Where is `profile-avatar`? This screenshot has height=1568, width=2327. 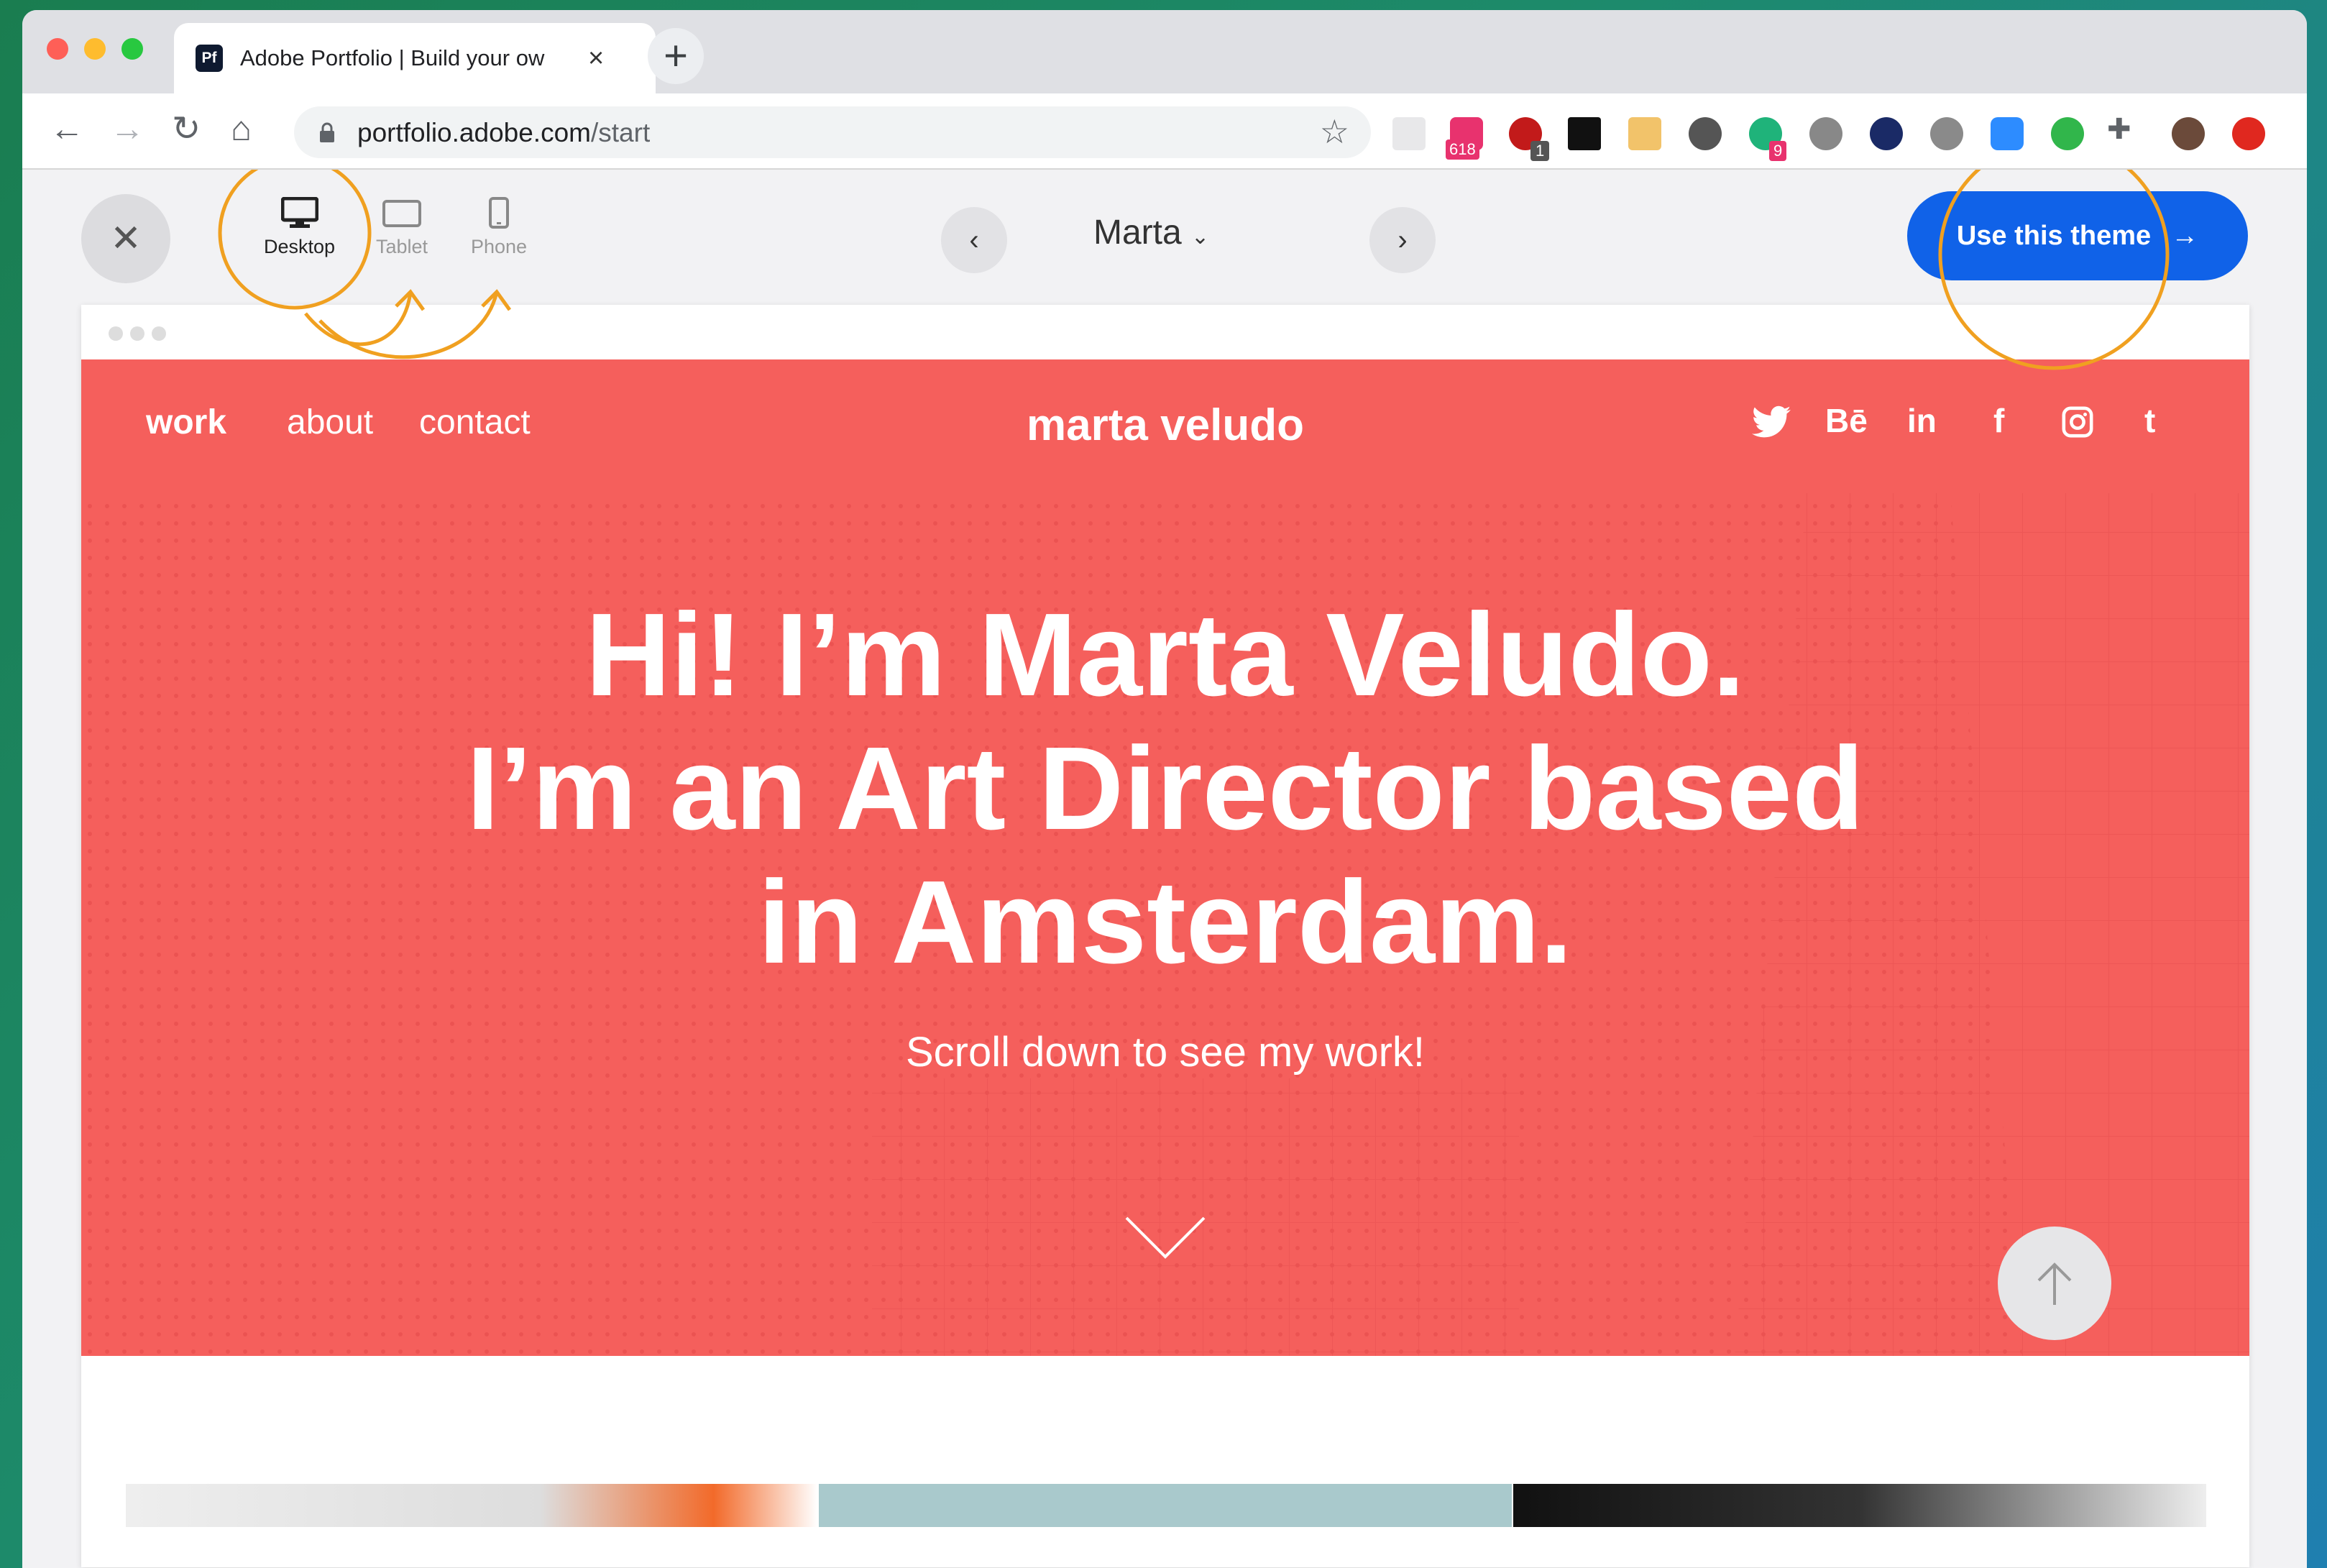 profile-avatar is located at coordinates (2188, 133).